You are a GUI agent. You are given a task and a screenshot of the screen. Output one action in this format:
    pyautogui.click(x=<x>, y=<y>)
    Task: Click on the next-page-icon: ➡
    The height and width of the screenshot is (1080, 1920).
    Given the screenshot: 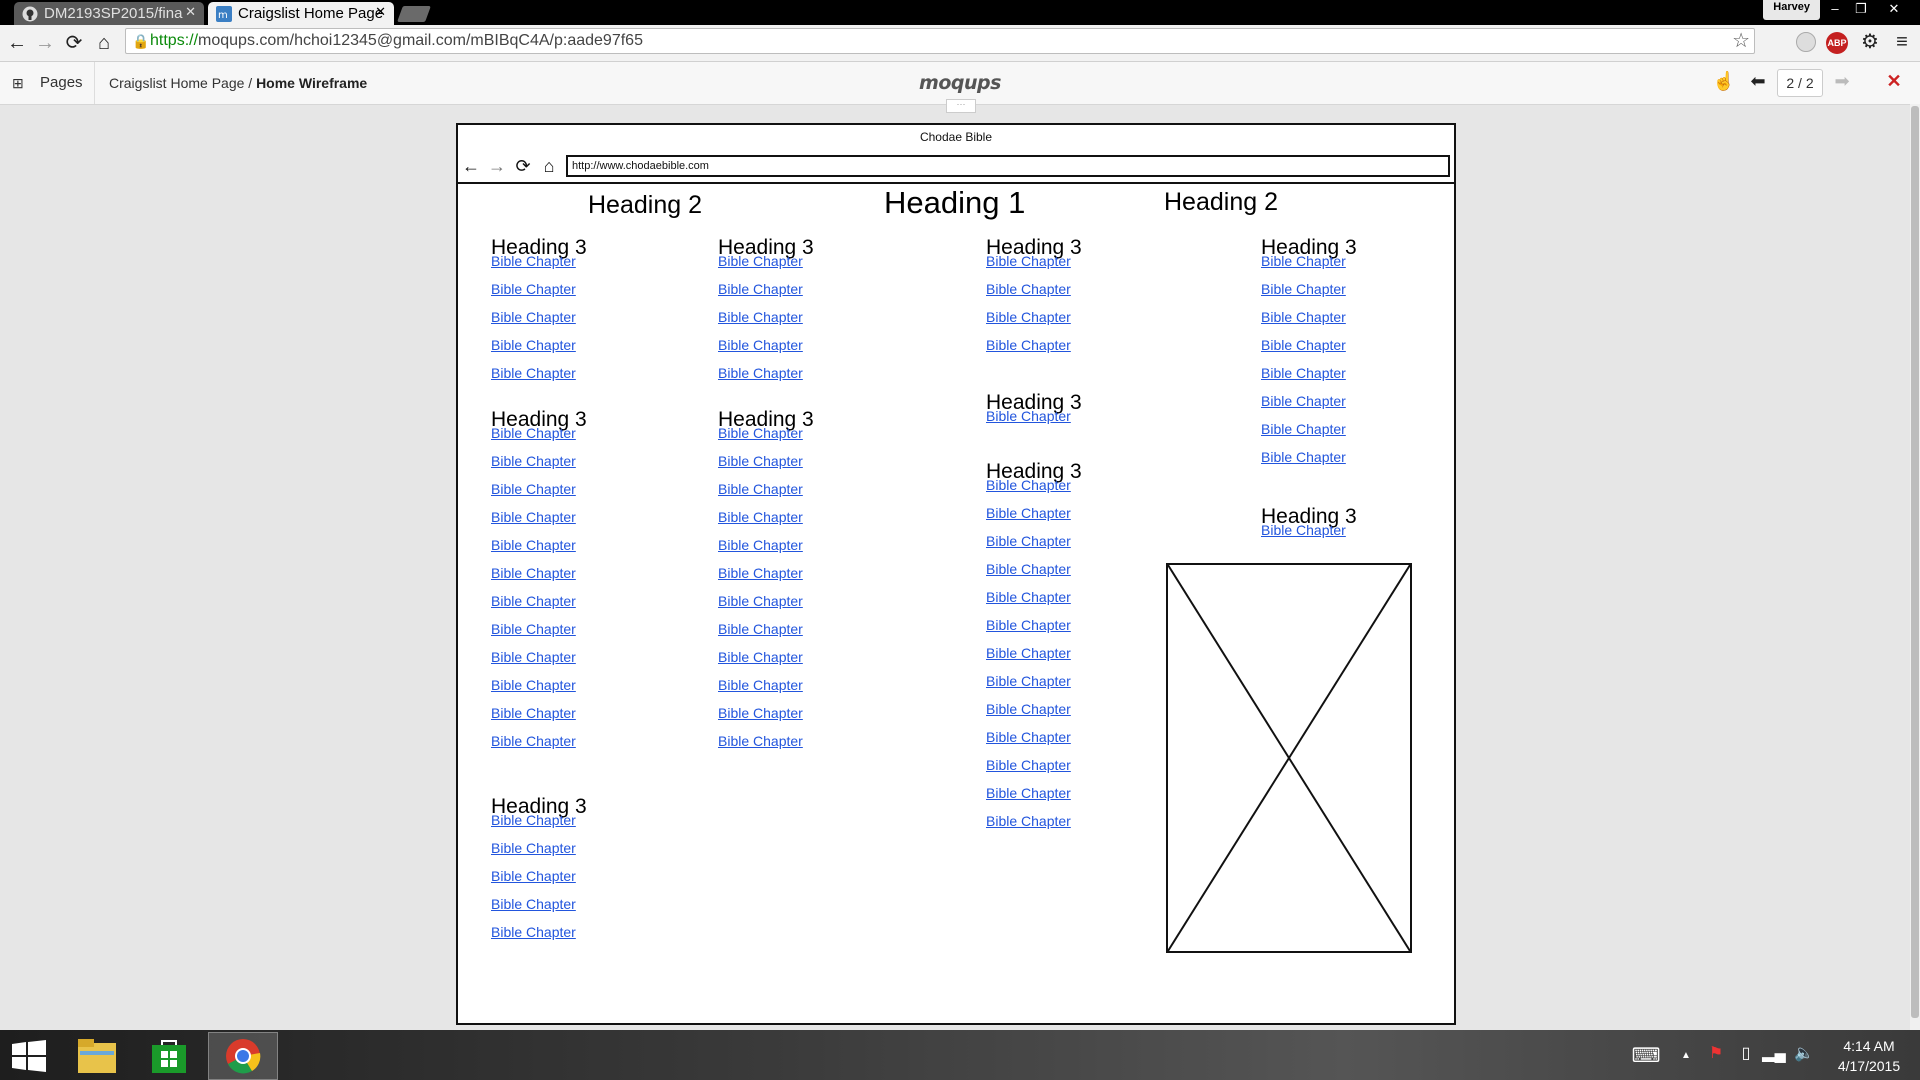 What is the action you would take?
    pyautogui.click(x=1842, y=81)
    